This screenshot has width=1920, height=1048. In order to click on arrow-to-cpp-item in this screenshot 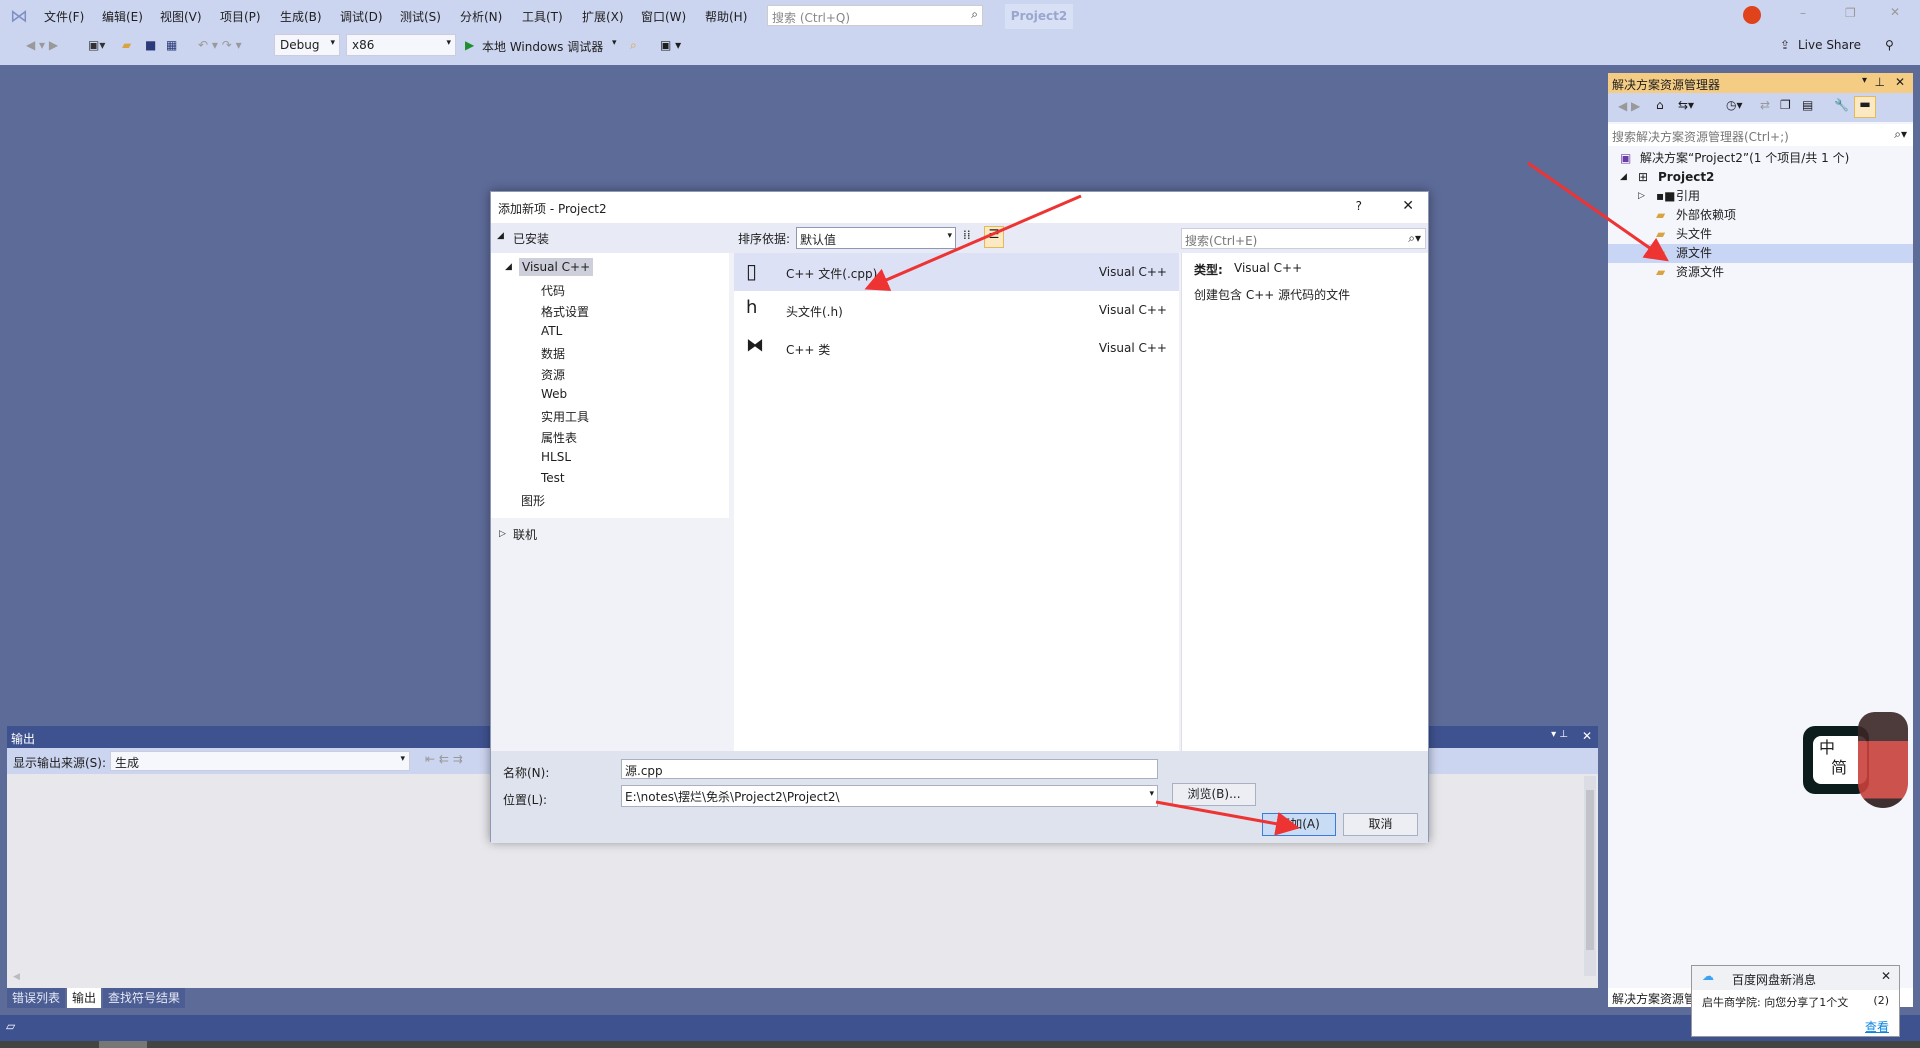, I will do `click(973, 242)`.